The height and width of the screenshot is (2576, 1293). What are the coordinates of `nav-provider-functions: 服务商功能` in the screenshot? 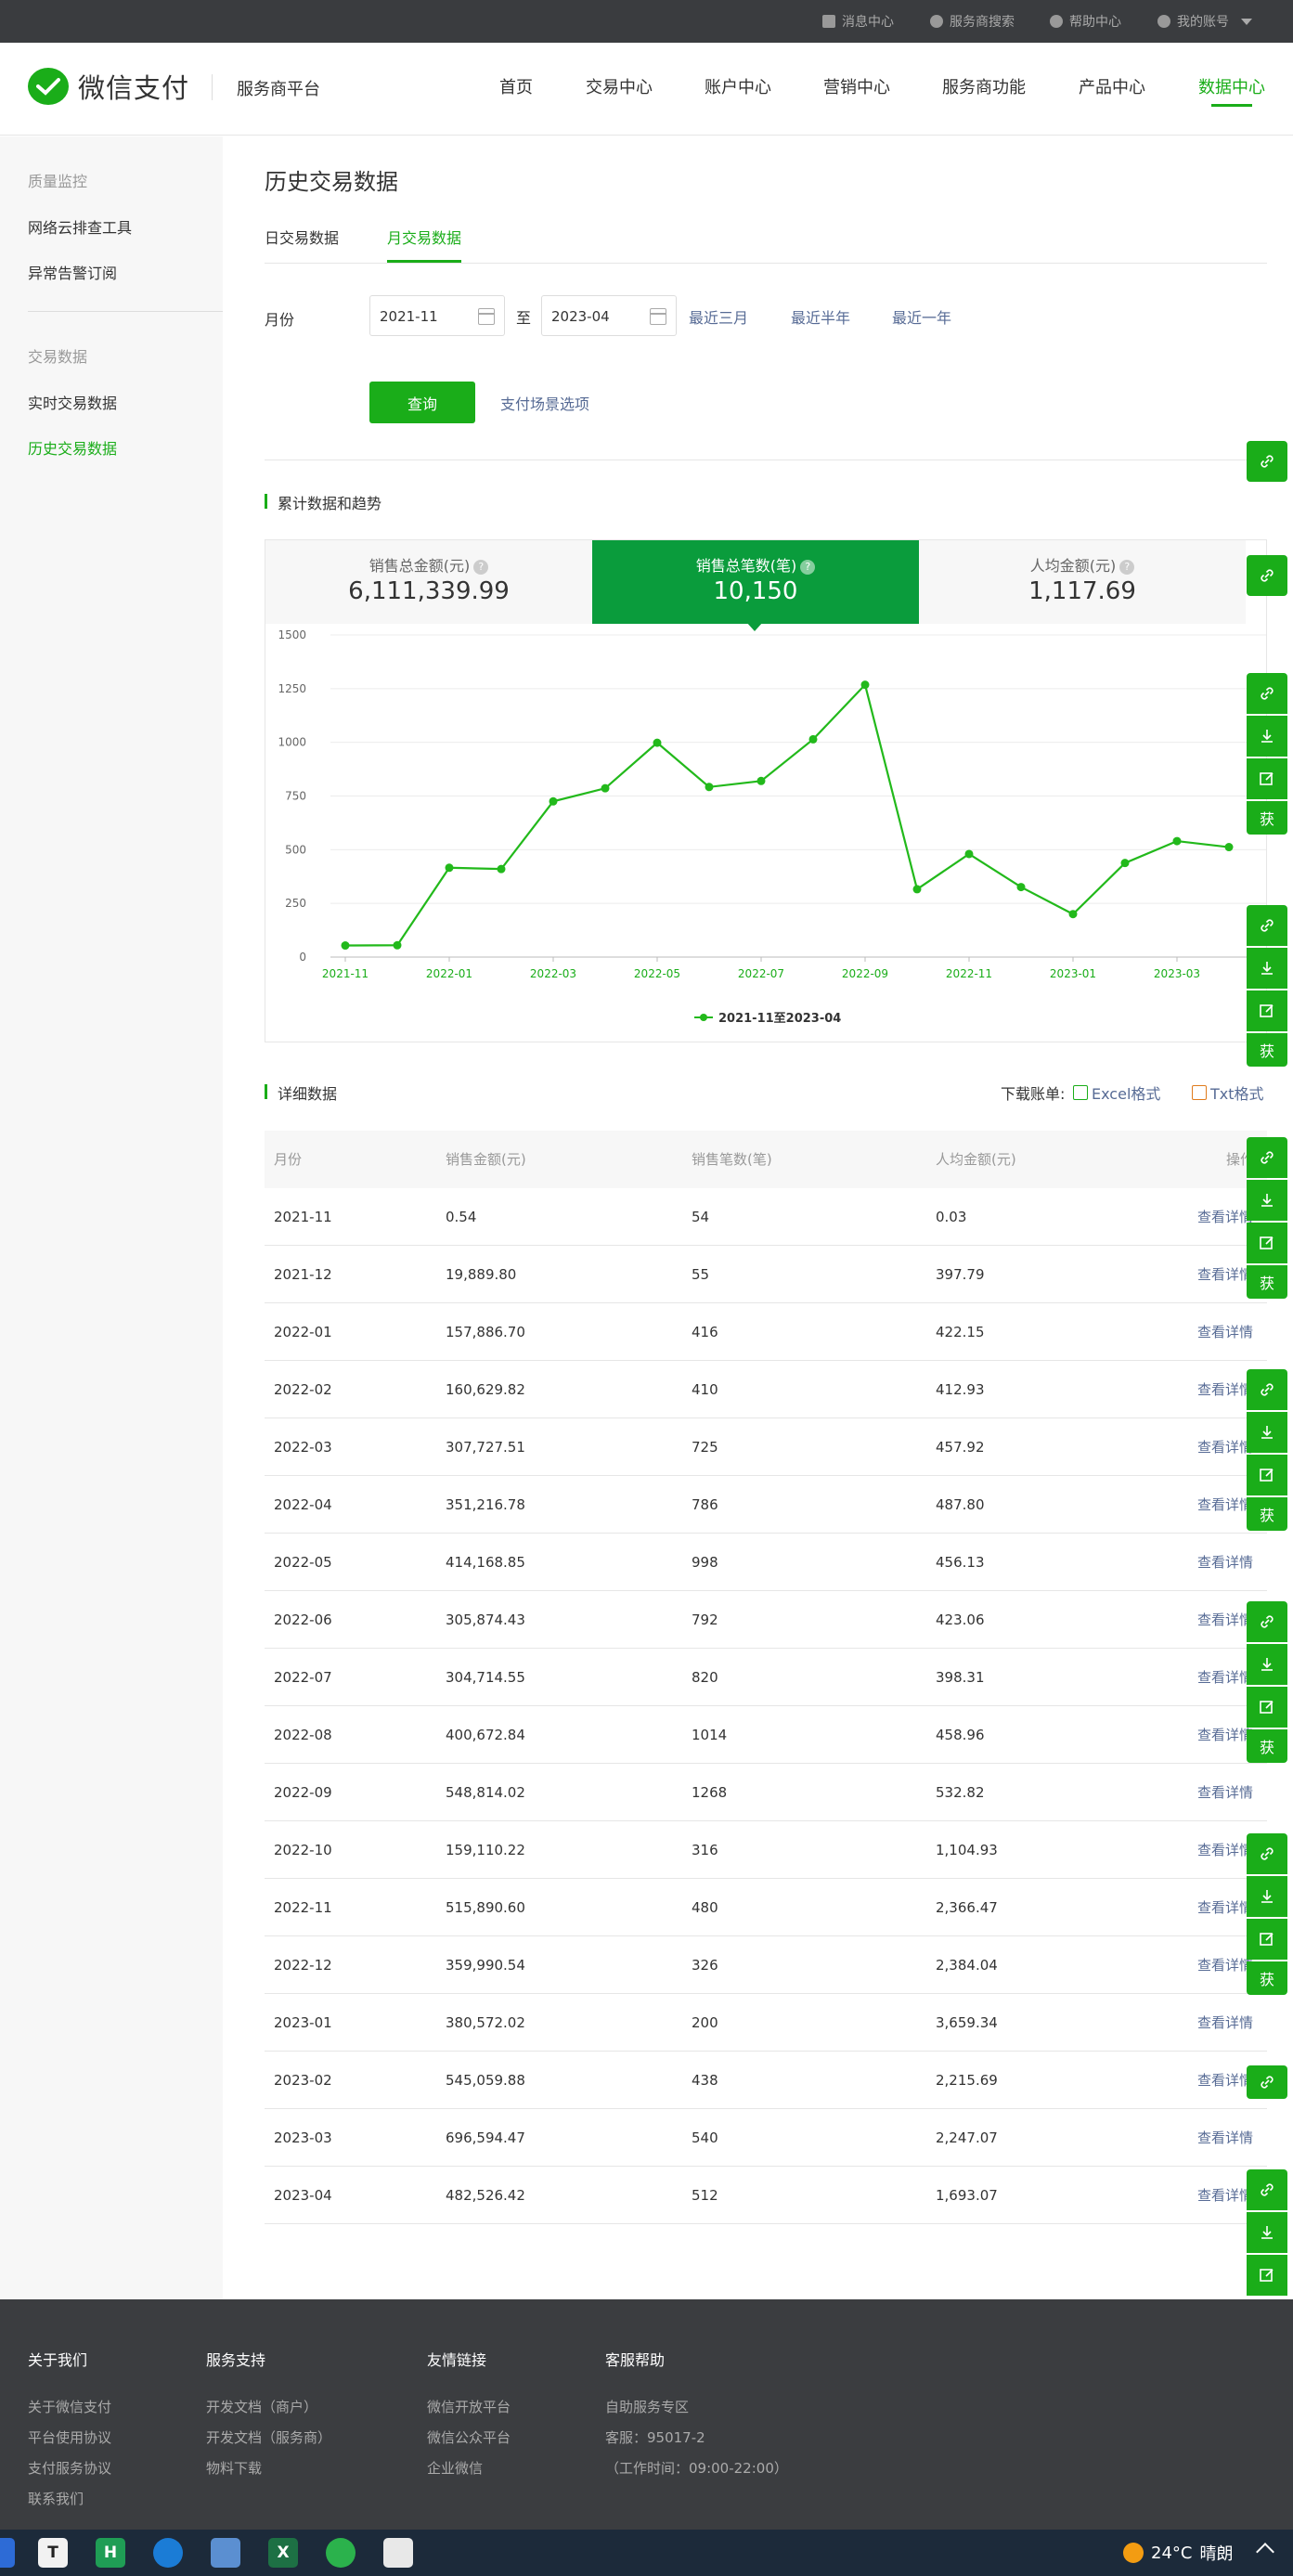 It's located at (984, 86).